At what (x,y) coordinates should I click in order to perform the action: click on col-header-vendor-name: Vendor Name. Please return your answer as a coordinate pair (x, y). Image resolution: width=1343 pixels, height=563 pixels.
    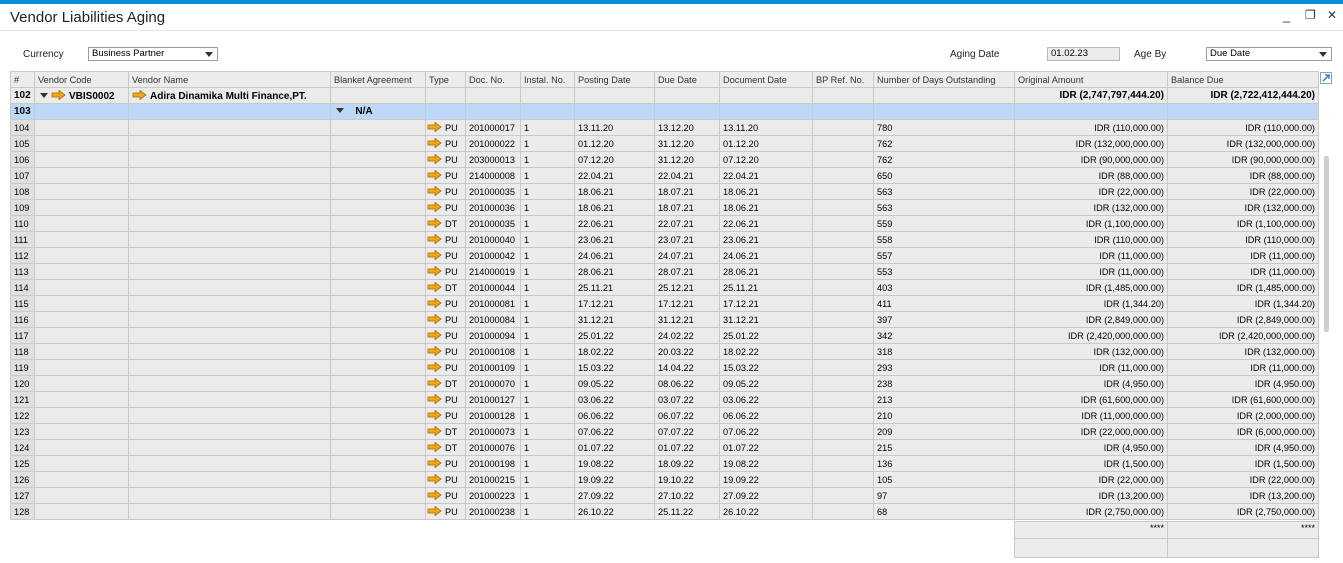
    Looking at the image, I should click on (229, 79).